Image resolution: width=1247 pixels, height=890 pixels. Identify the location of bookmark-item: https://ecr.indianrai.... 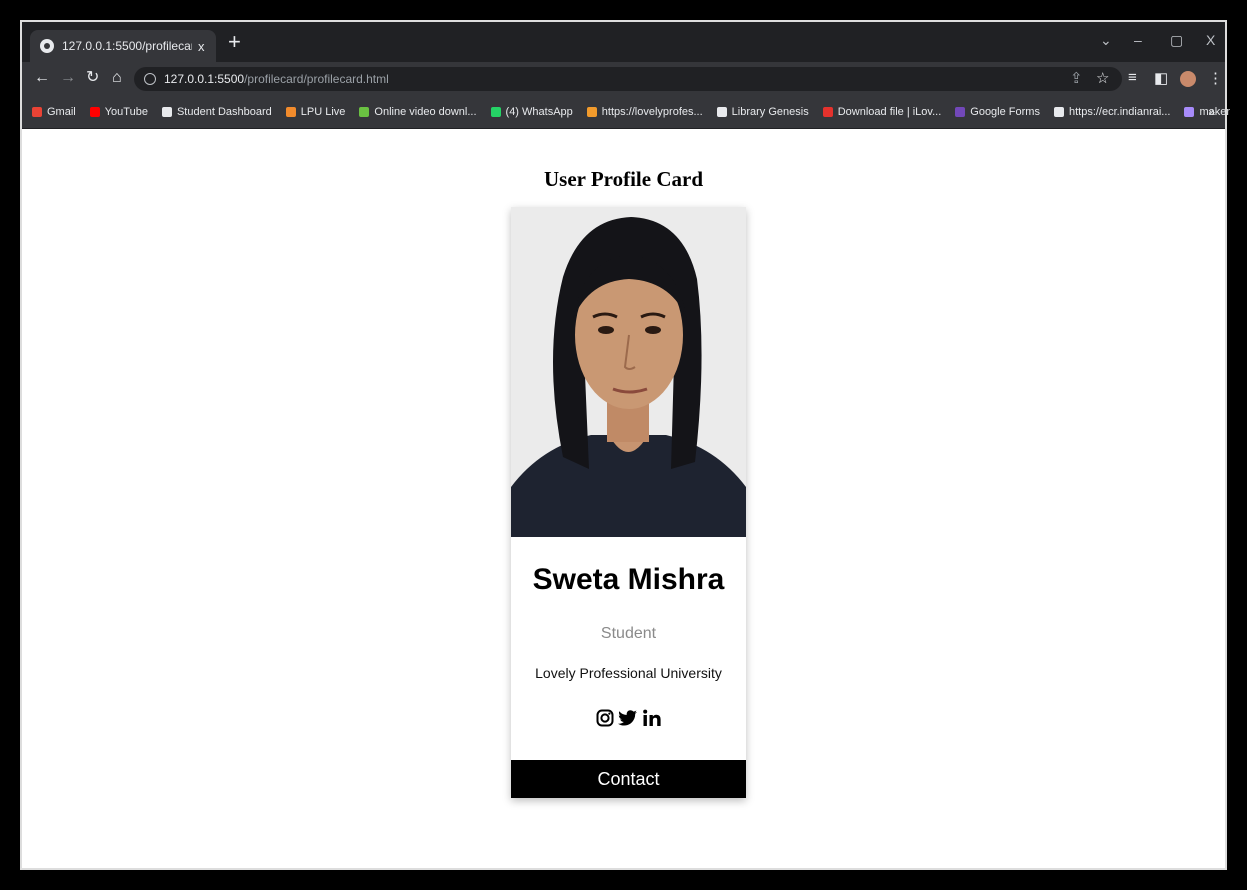
(1112, 112).